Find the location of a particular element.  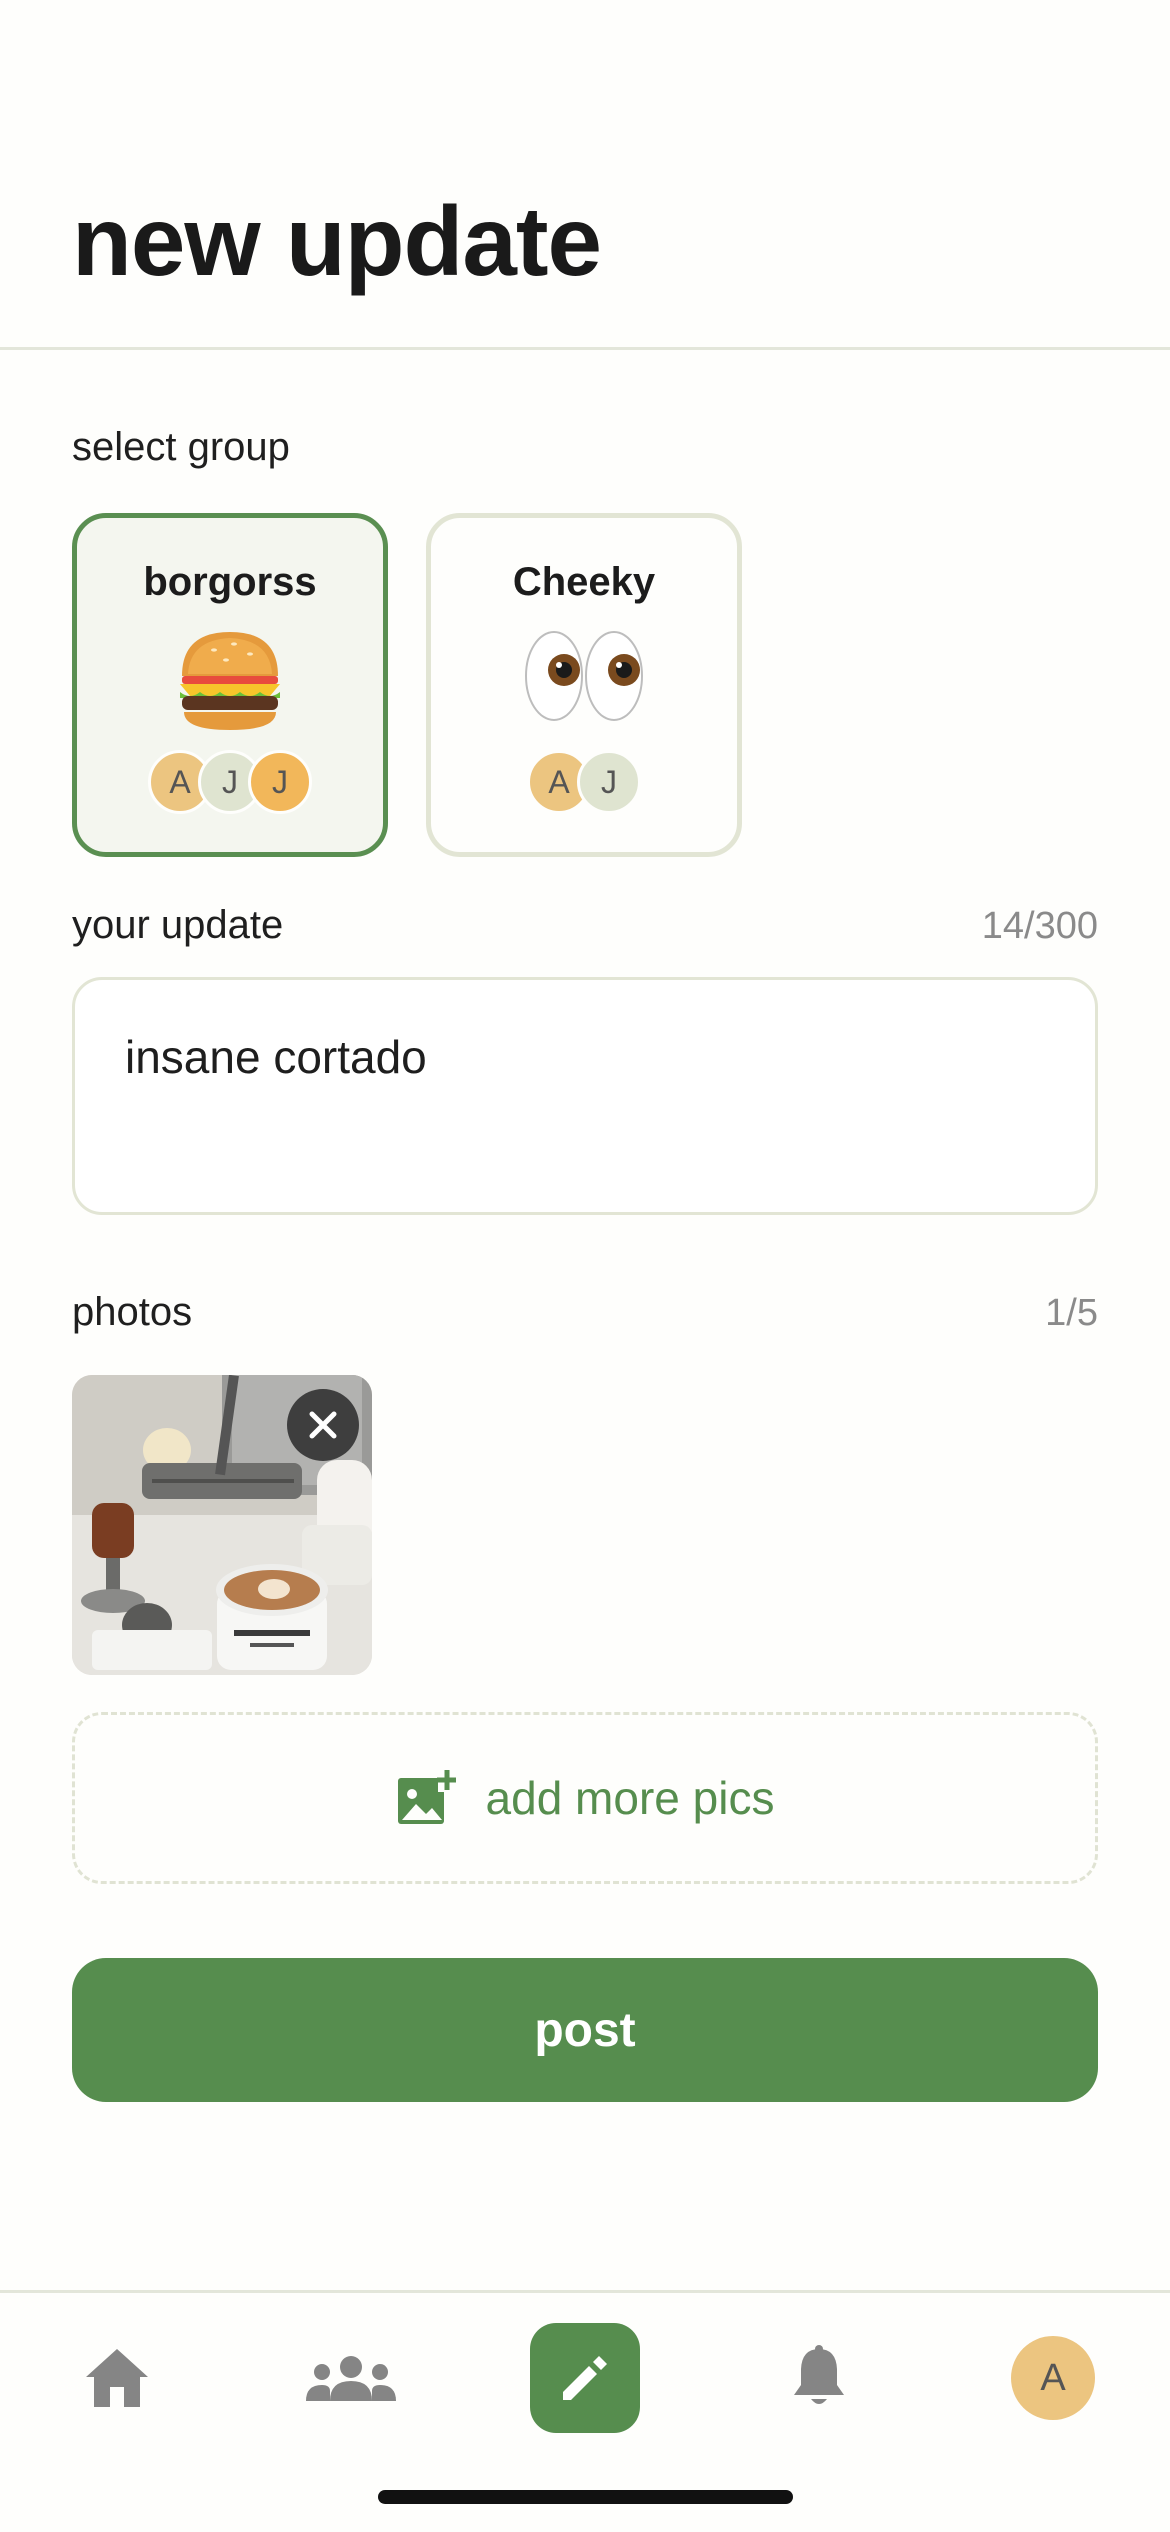

photos-label: photos is located at coordinates (132, 1312).